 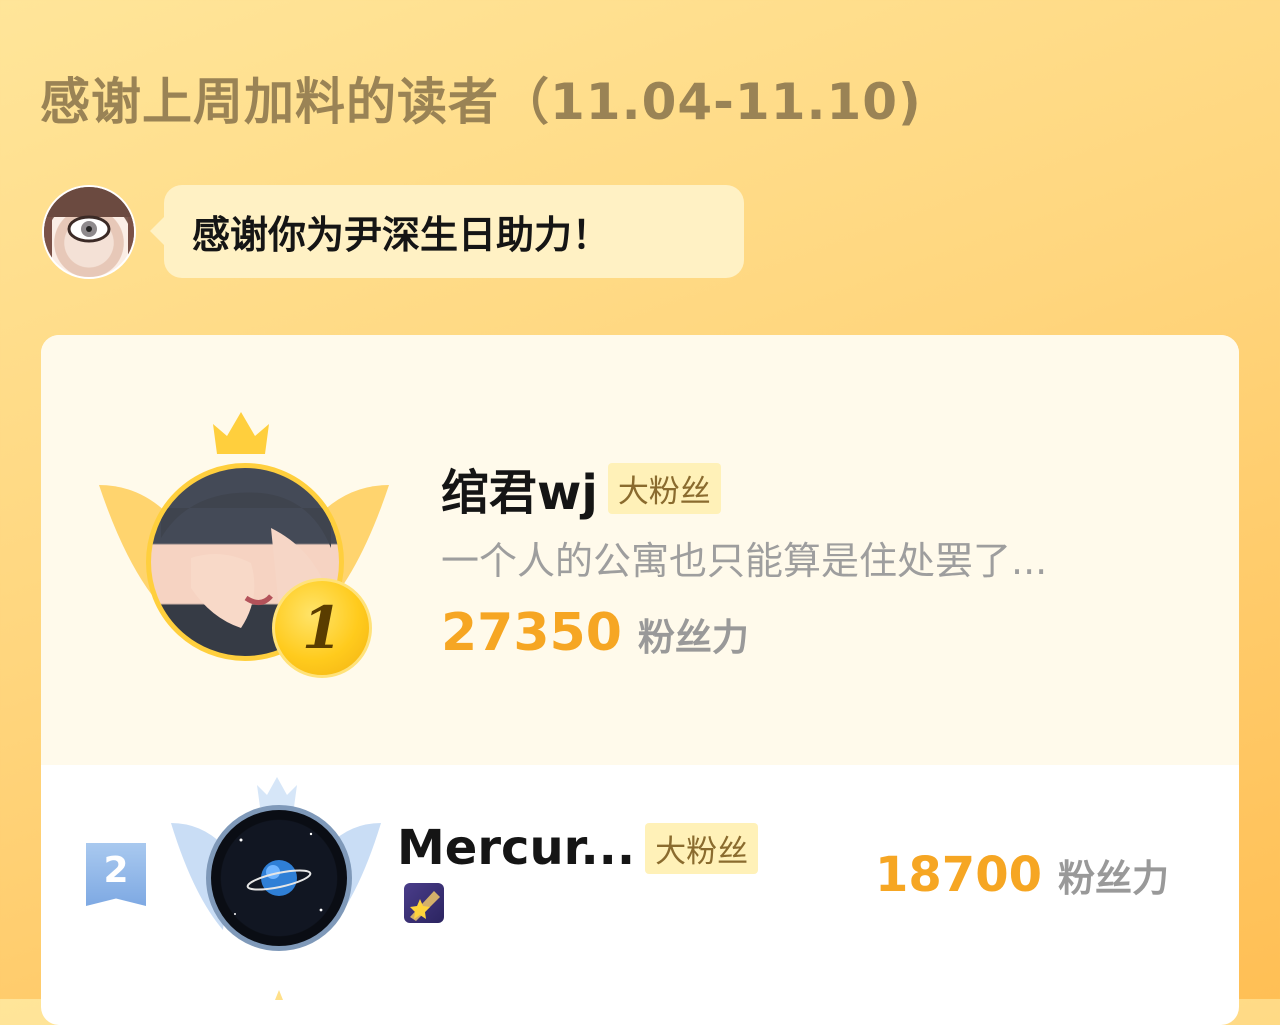 What do you see at coordinates (702, 848) in the screenshot?
I see `rank-2-fan-badge: 大粉丝` at bounding box center [702, 848].